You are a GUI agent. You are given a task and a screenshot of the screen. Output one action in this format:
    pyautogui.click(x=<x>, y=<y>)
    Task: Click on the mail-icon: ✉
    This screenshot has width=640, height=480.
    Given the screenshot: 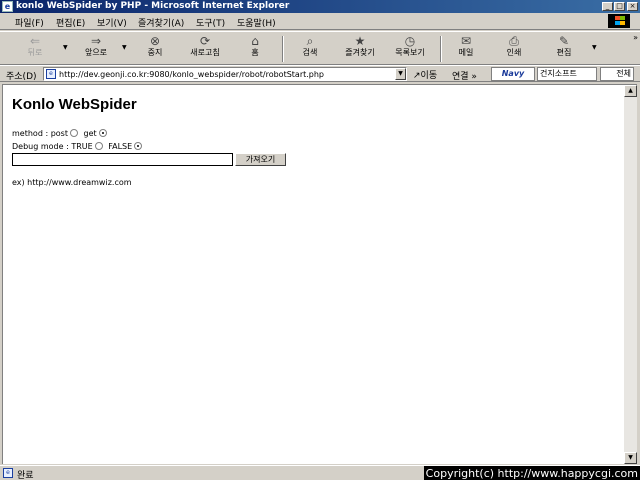 What is the action you would take?
    pyautogui.click(x=466, y=41)
    